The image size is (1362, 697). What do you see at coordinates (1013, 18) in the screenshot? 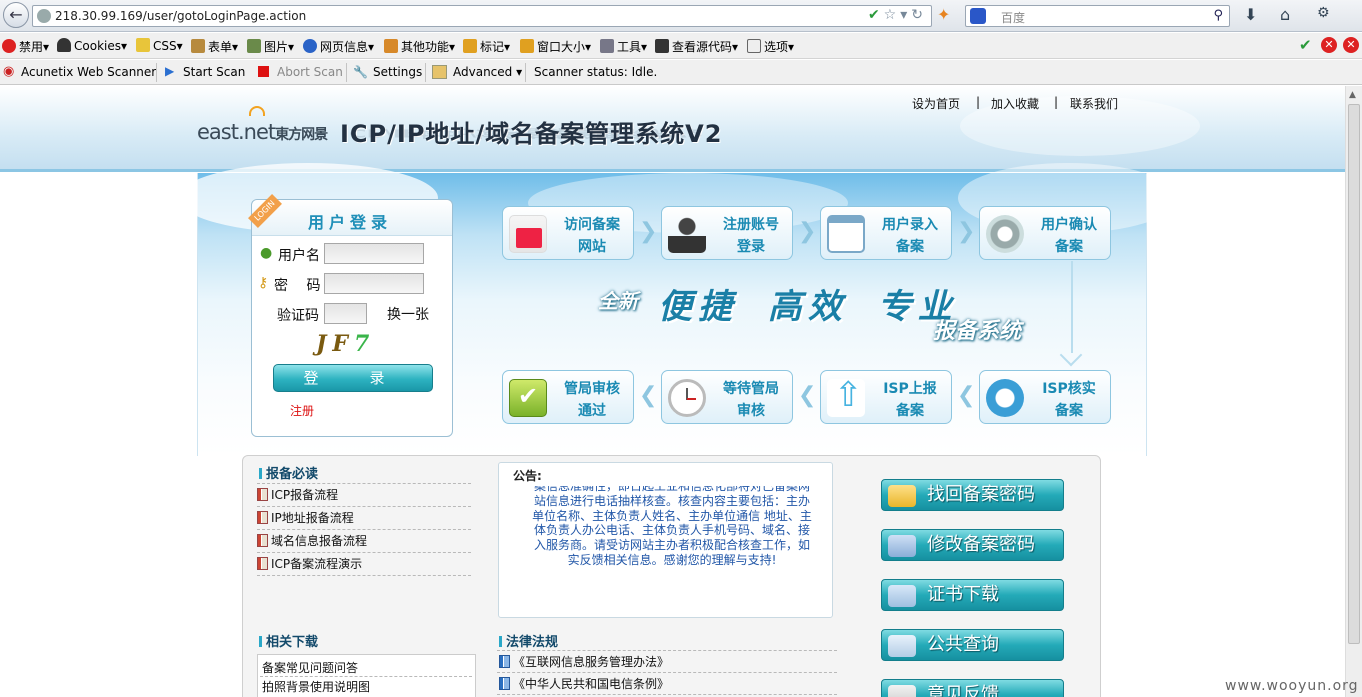
I see `search-placeholder: 百度` at bounding box center [1013, 18].